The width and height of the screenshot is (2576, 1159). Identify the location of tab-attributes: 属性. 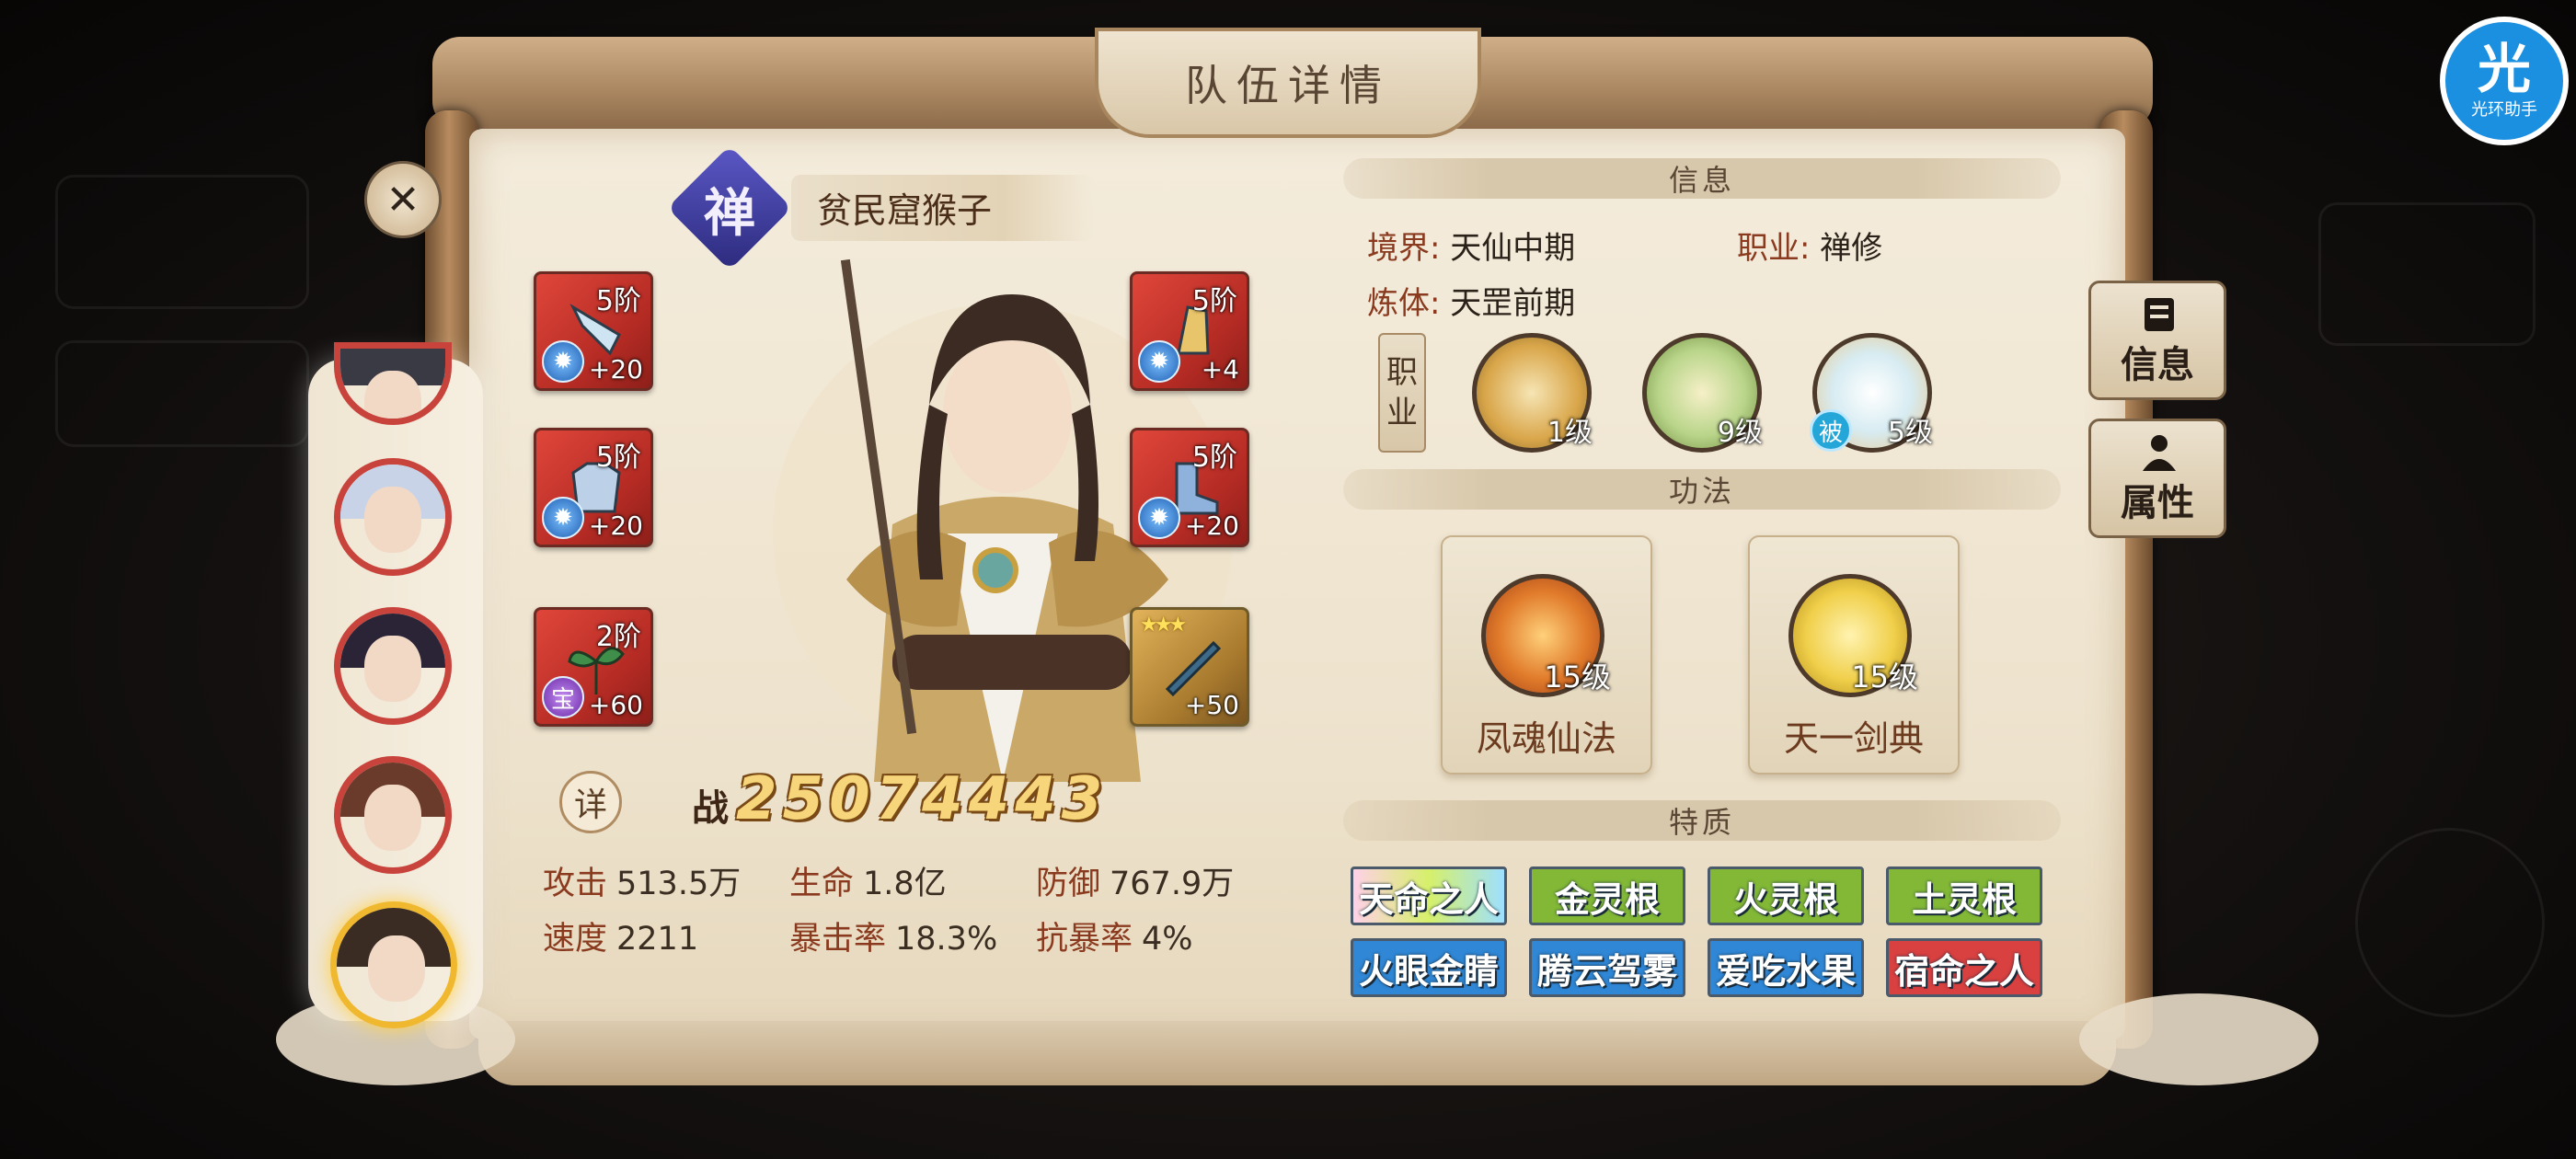
(2157, 478).